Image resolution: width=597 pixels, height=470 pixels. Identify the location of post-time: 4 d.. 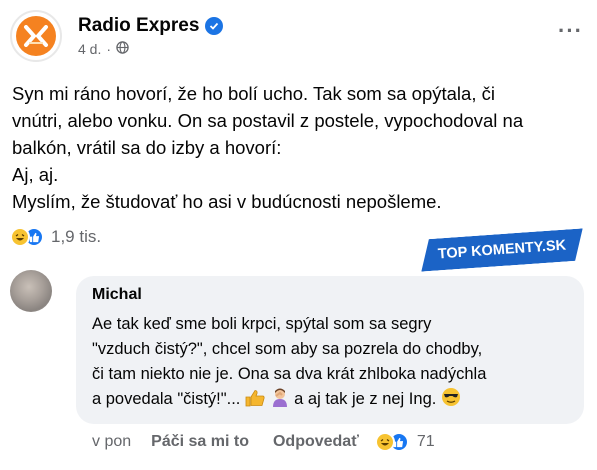
(89, 49).